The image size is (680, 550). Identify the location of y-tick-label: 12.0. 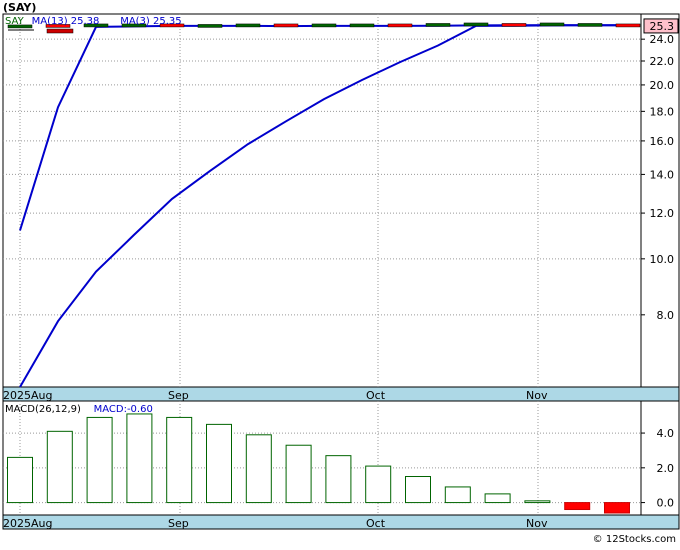
(662, 213).